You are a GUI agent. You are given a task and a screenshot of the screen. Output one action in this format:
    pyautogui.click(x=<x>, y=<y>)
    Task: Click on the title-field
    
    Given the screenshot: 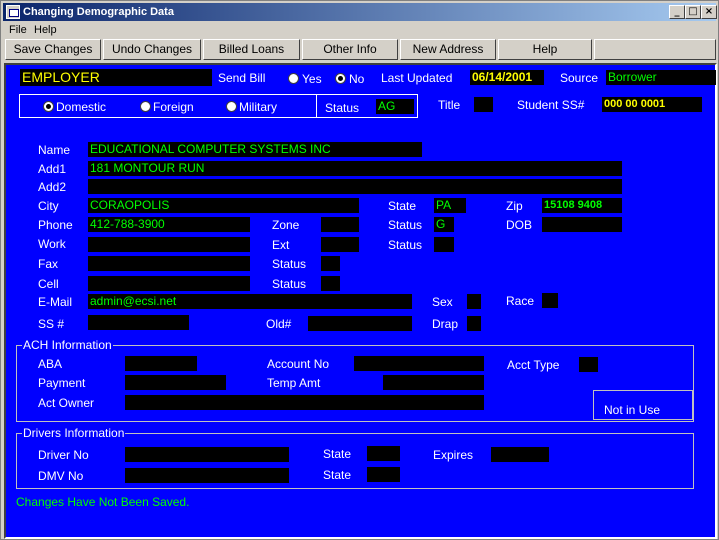 What is the action you would take?
    pyautogui.click(x=483, y=104)
    